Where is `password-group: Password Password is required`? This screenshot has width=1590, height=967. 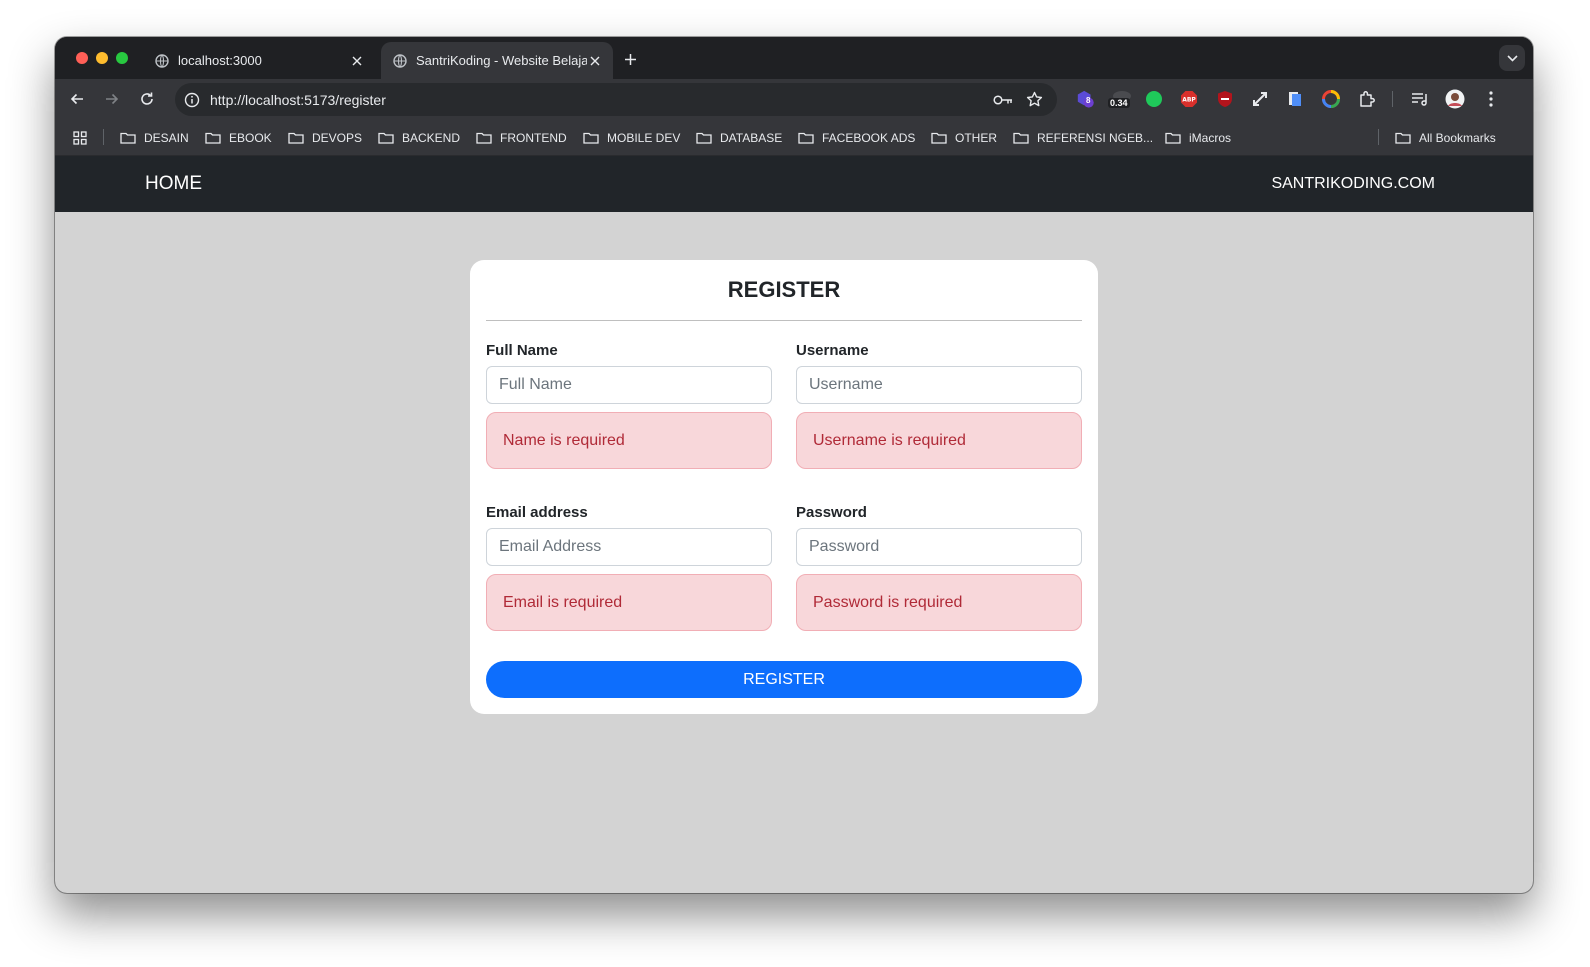 password-group: Password Password is required is located at coordinates (939, 567).